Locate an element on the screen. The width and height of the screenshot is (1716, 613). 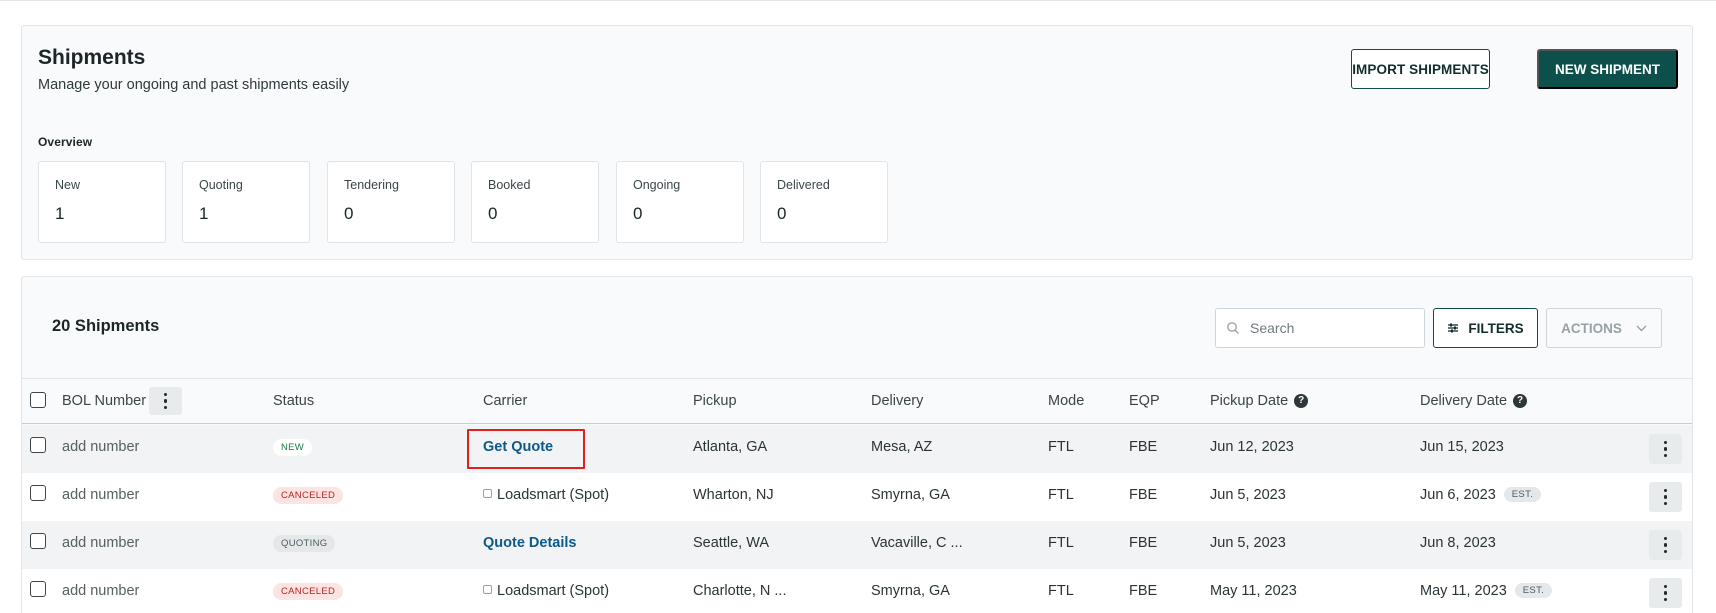
status-badge: NEW is located at coordinates (293, 447).